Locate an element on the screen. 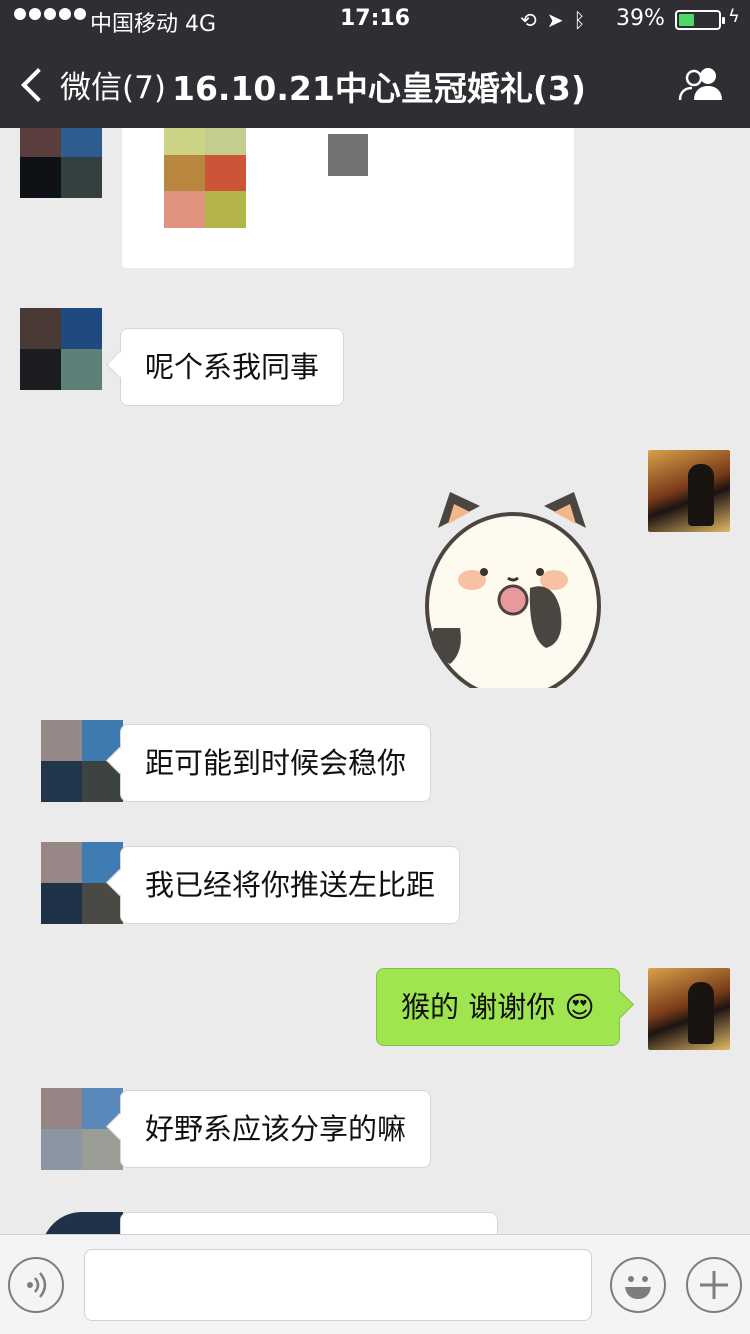 The image size is (750, 1334). chat-title: 16.10.21中心皇冠婚礼(3) is located at coordinates (379, 88).